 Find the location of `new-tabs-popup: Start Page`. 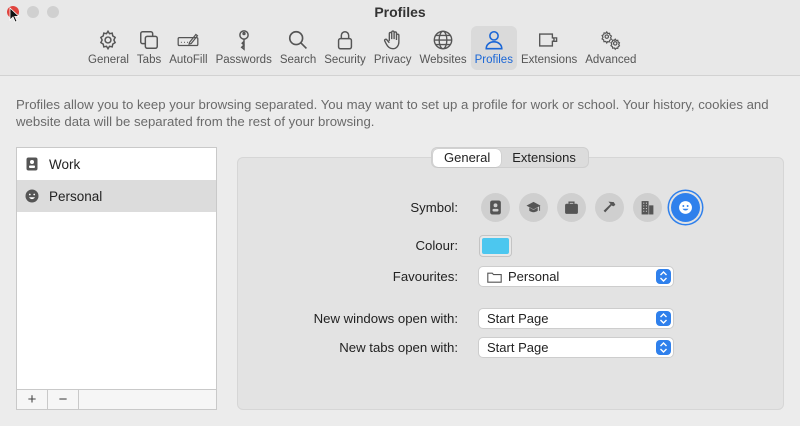

new-tabs-popup: Start Page is located at coordinates (576, 347).